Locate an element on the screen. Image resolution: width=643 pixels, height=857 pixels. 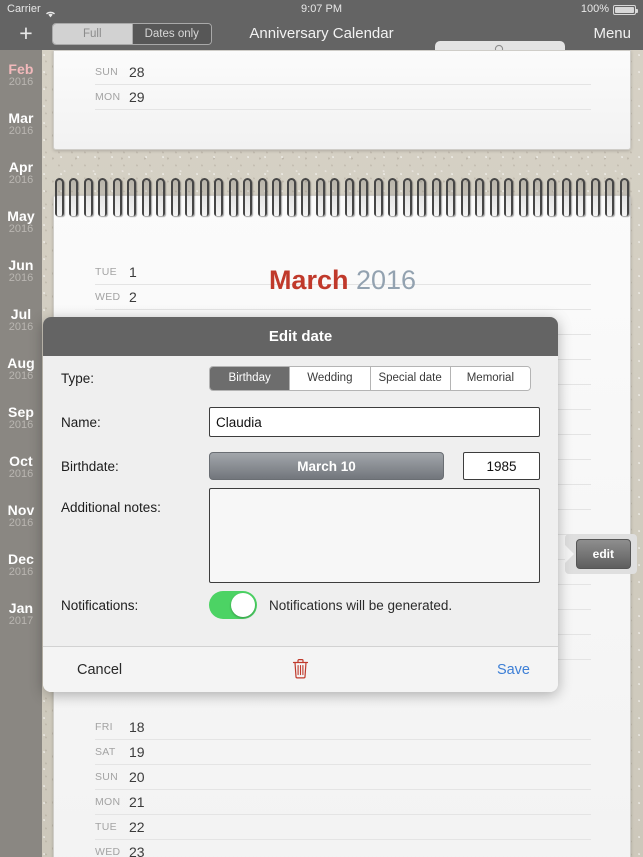
birthdate-label: Birthdate: is located at coordinates (90, 466).